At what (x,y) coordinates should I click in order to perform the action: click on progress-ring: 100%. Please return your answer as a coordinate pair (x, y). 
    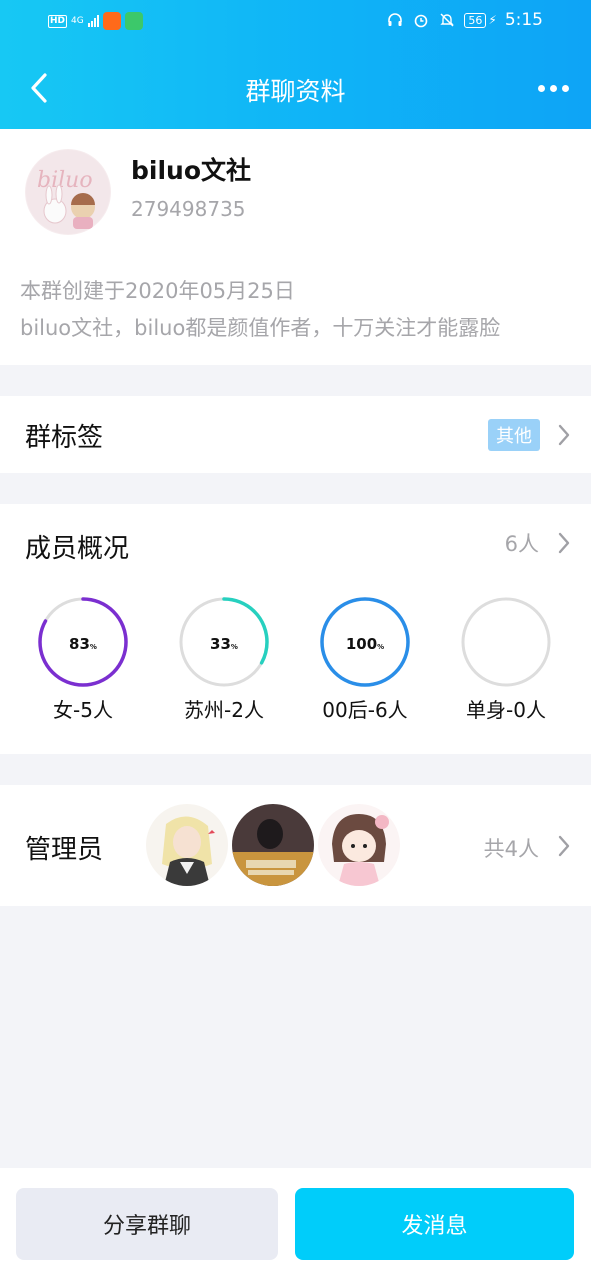
    Looking at the image, I should click on (365, 642).